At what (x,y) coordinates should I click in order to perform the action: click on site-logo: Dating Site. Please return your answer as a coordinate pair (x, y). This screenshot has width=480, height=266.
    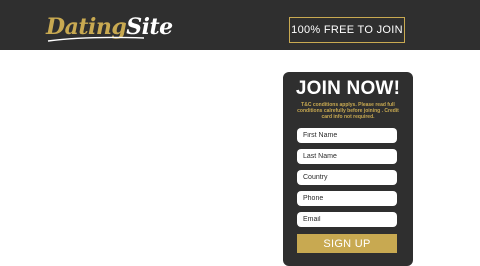
    Looking at the image, I should click on (109, 27).